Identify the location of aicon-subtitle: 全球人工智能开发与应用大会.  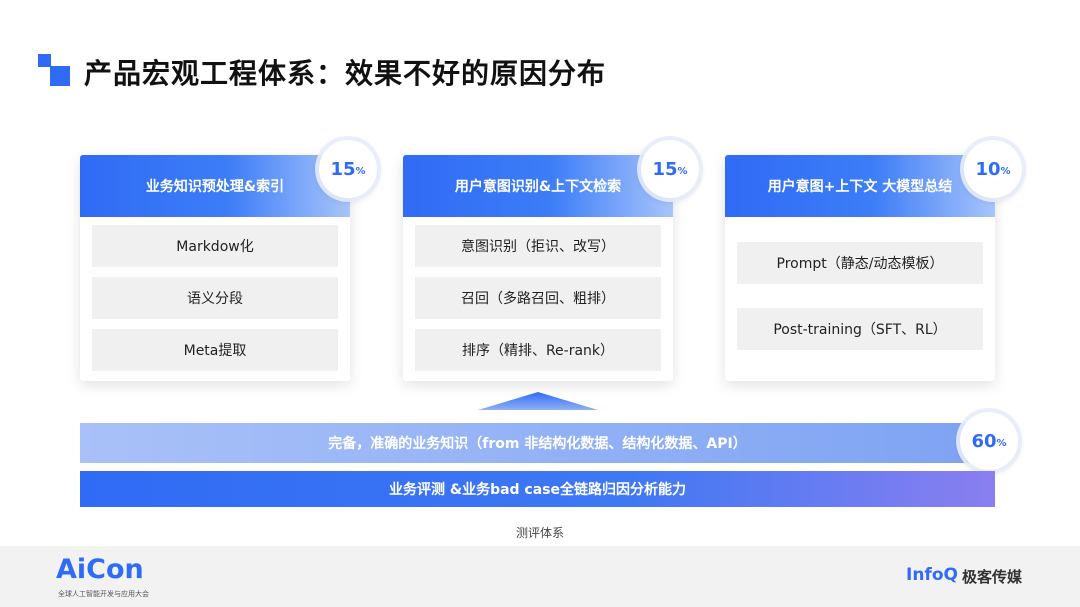
(103, 594).